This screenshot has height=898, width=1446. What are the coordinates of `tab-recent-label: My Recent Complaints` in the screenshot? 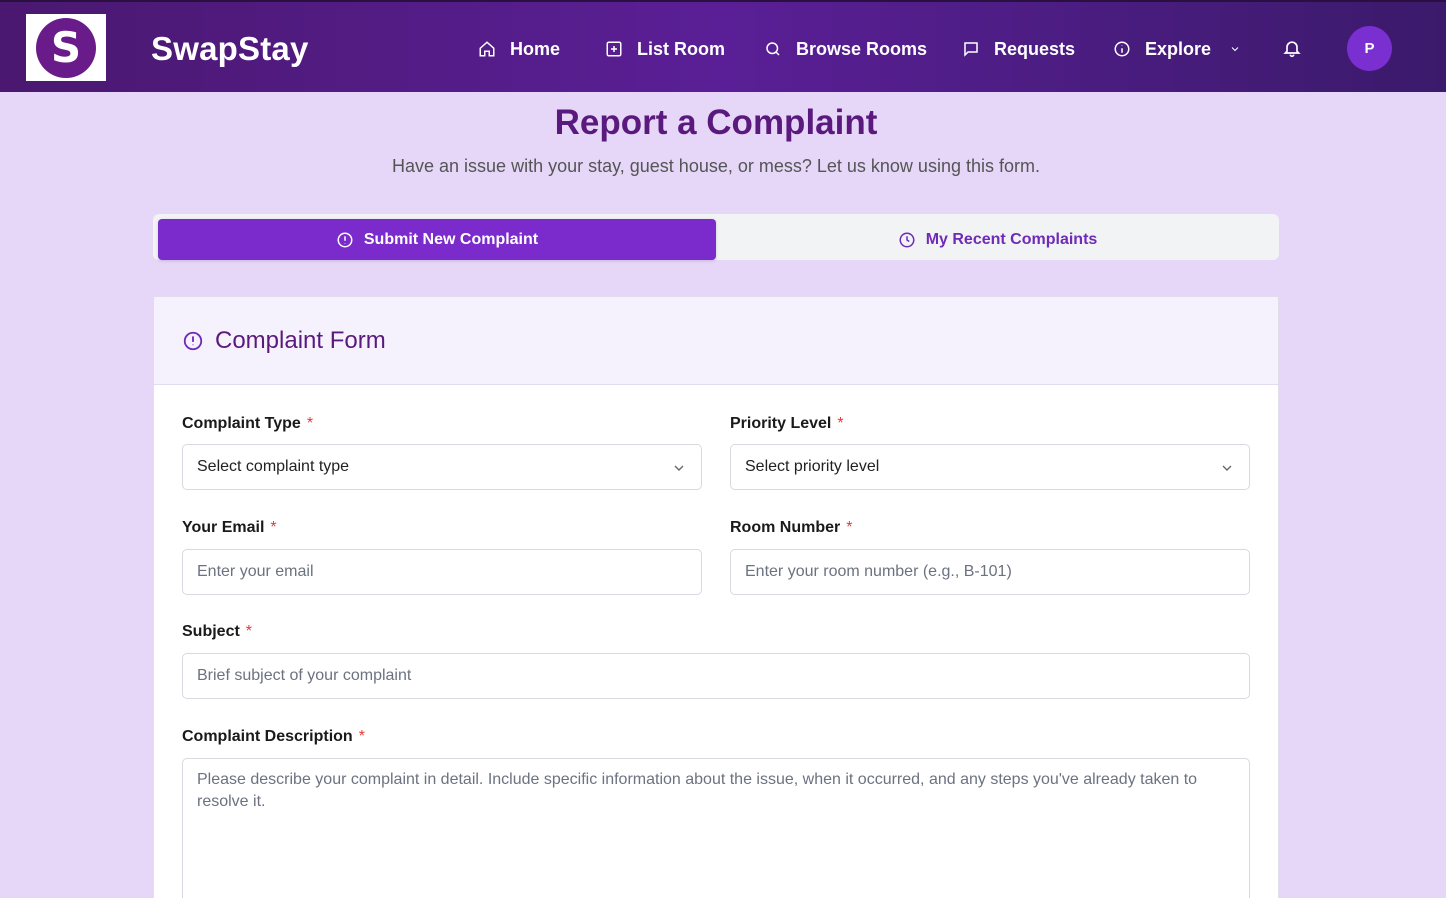 It's located at (1011, 239).